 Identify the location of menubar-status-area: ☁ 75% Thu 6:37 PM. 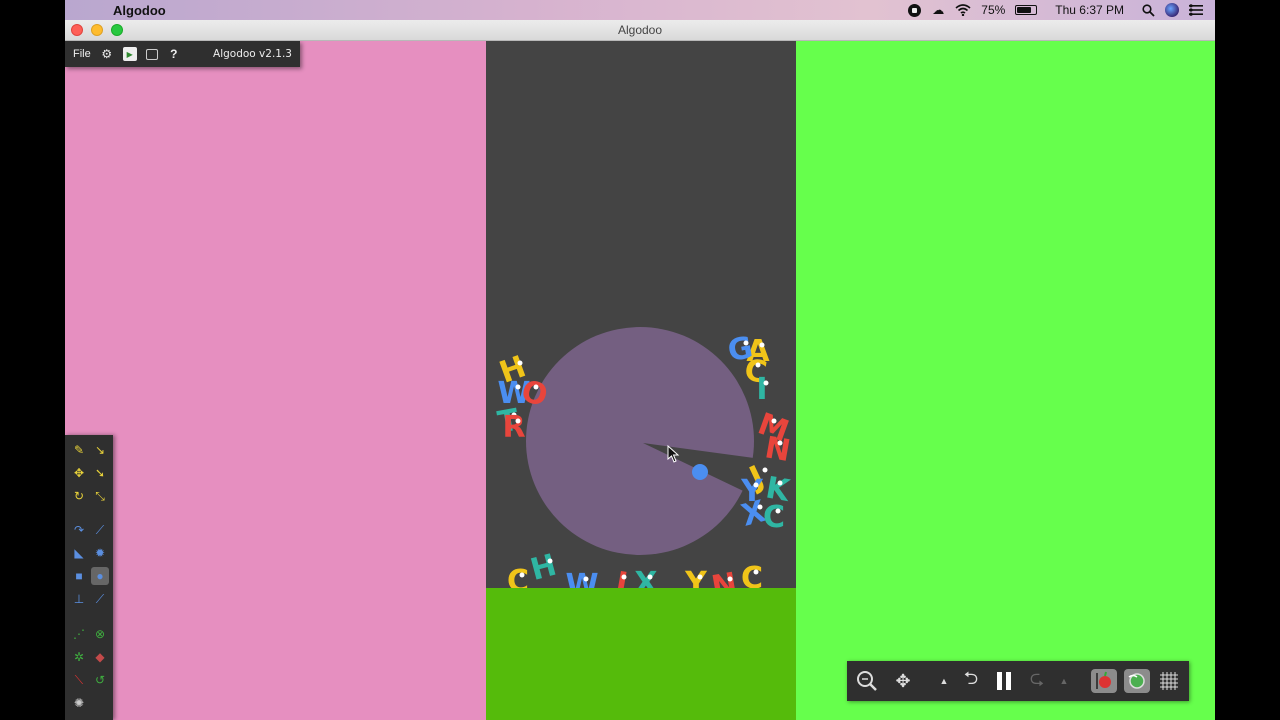
(1061, 10).